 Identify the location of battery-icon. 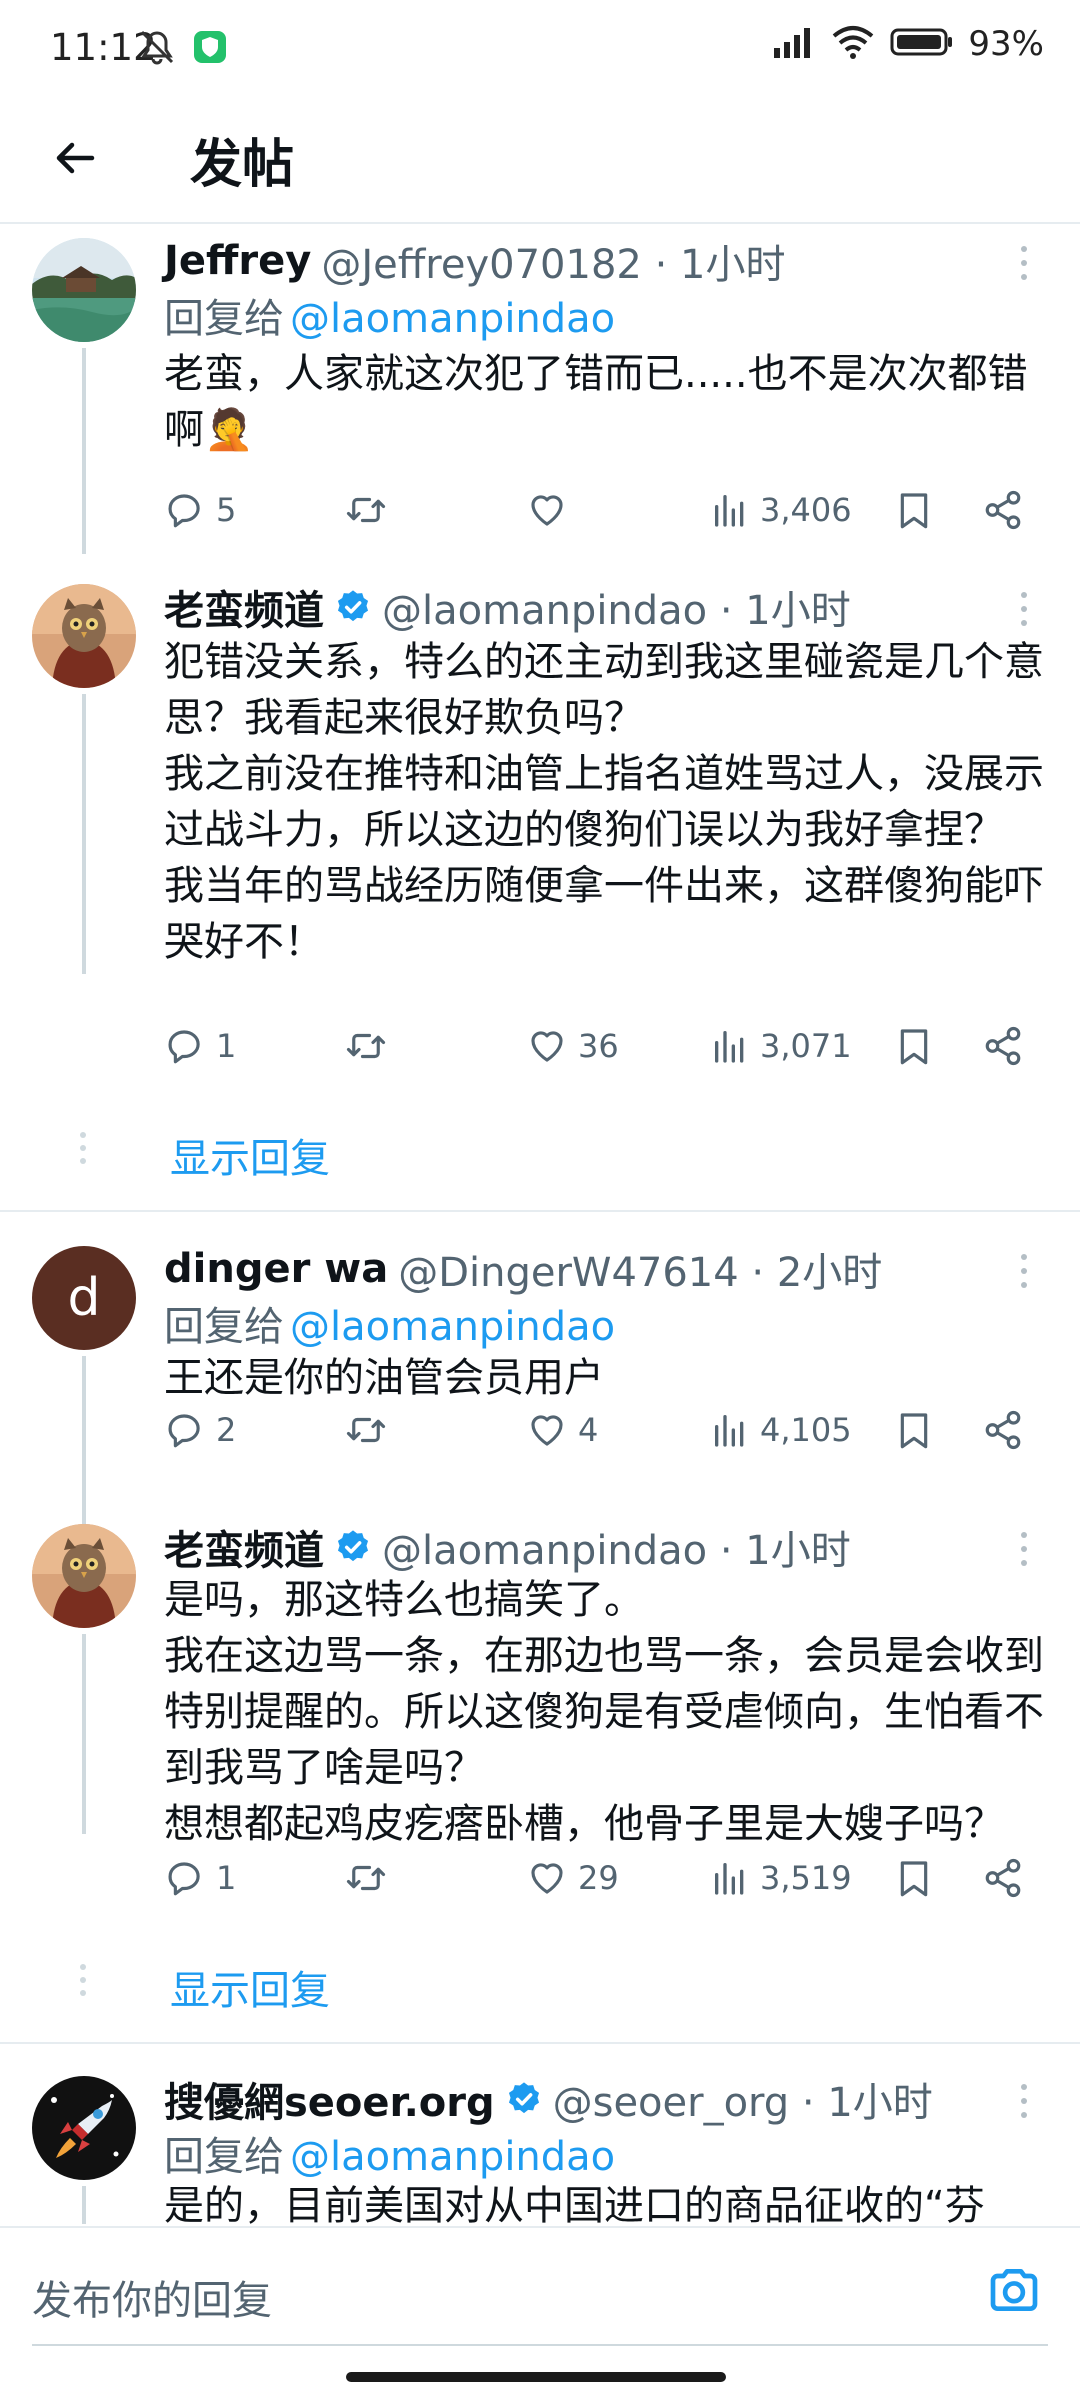
(922, 44).